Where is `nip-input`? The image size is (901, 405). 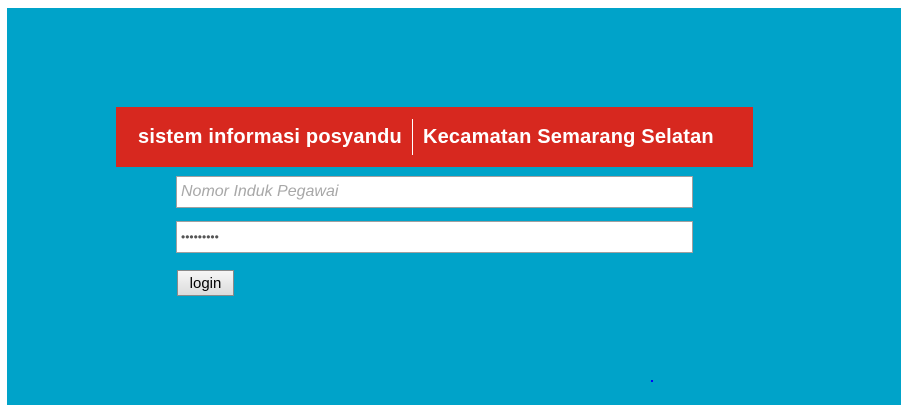
nip-input is located at coordinates (434, 192).